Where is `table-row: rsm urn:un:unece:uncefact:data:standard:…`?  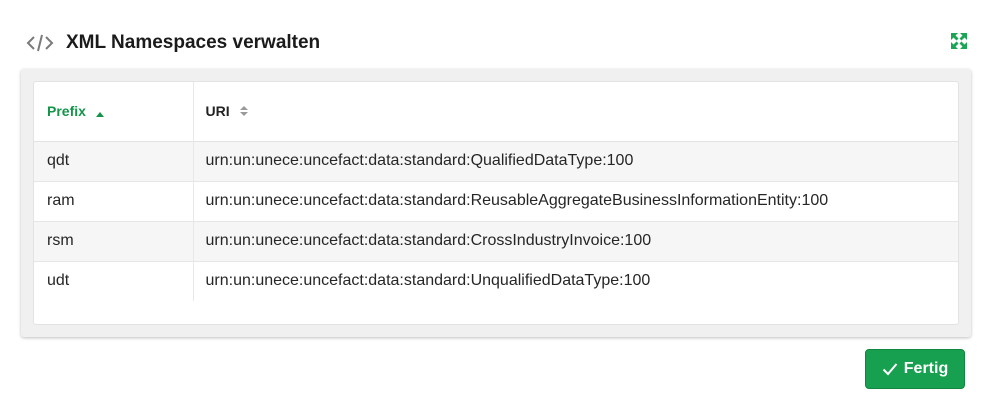
table-row: rsm urn:un:unece:uncefact:data:standard:… is located at coordinates (496, 241).